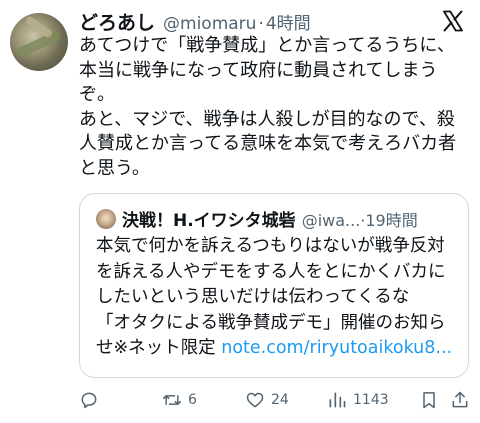 This screenshot has height=423, width=480. What do you see at coordinates (337, 400) in the screenshot?
I see `views-icon` at bounding box center [337, 400].